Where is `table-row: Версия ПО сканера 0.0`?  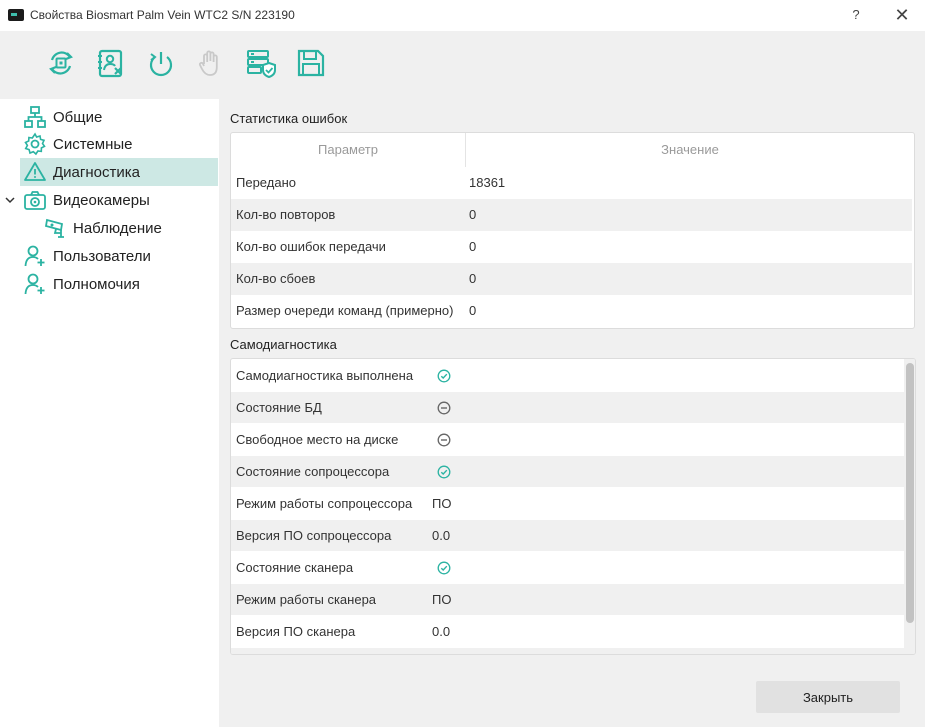 table-row: Версия ПО сканера 0.0 is located at coordinates (567, 632).